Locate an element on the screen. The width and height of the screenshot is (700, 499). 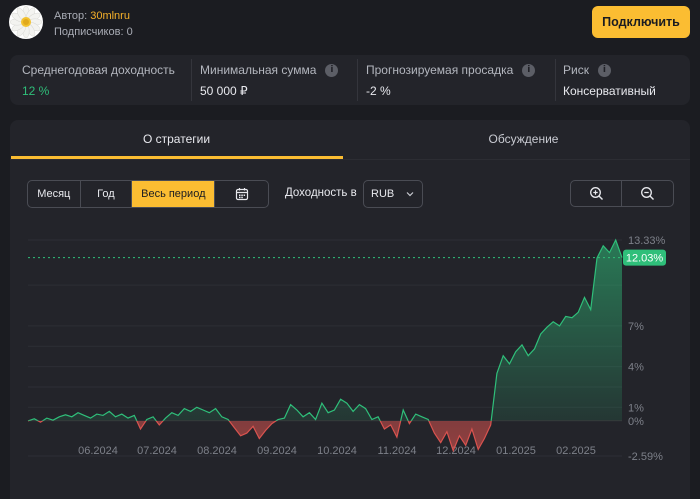
stat-label: Среднегодовая доходность is located at coordinates (98, 70).